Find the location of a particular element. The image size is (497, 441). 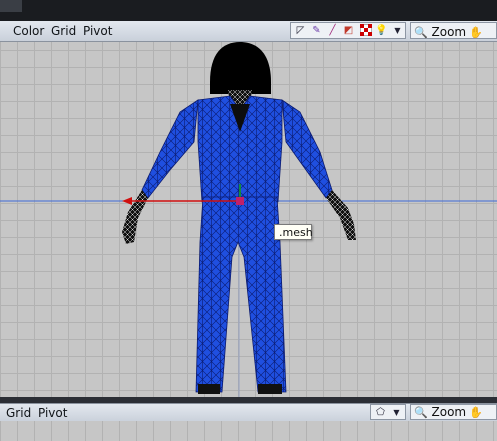

bottom-viewport is located at coordinates (248, 431).